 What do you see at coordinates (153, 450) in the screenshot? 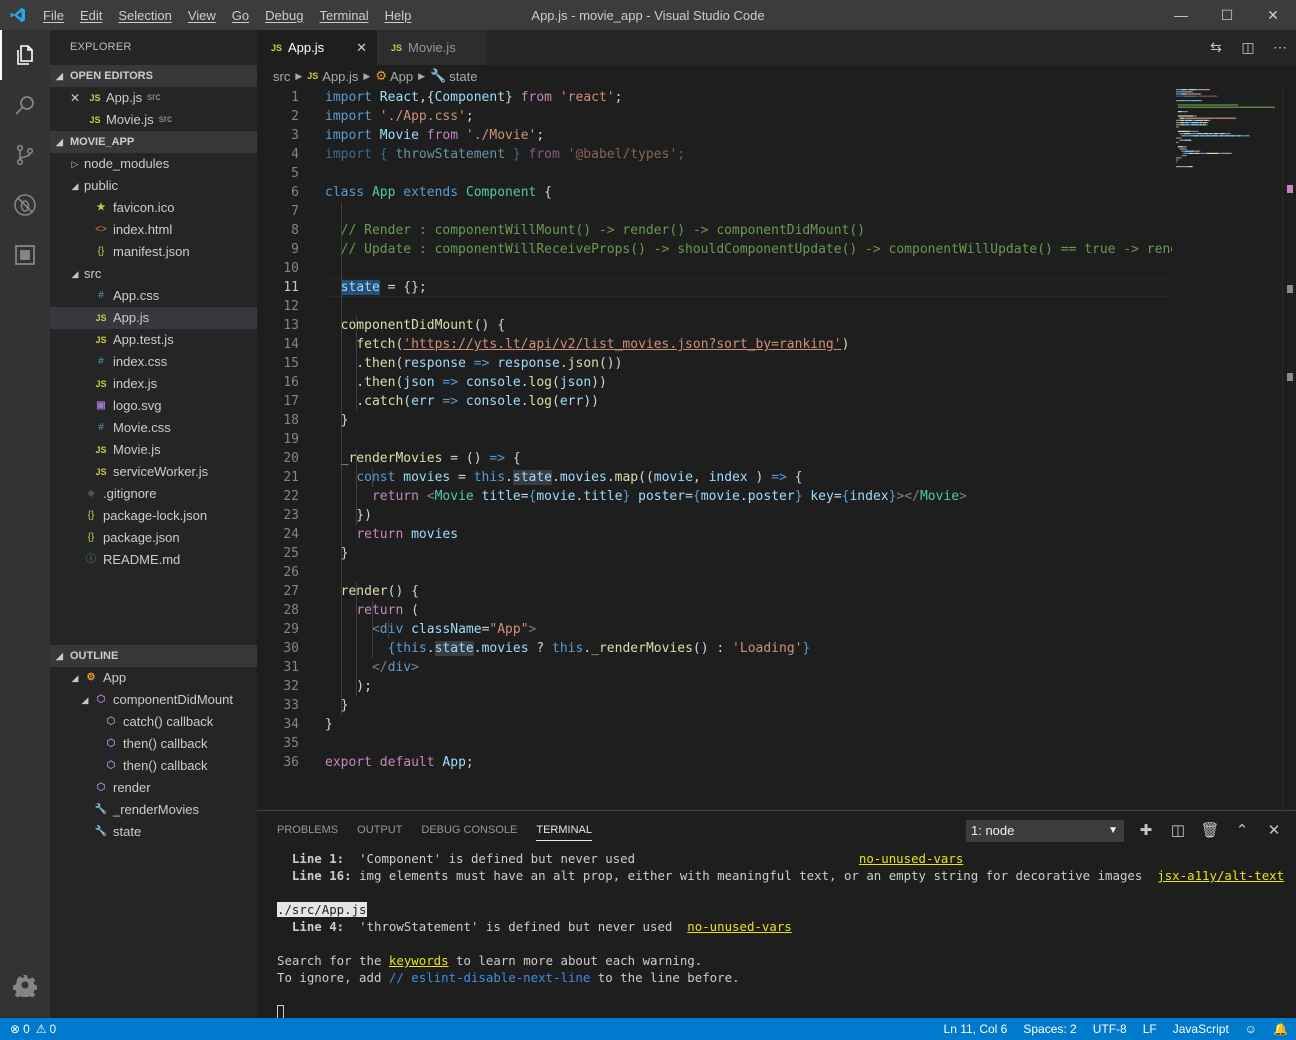
I see `file-tree-item: JS Movie.js` at bounding box center [153, 450].